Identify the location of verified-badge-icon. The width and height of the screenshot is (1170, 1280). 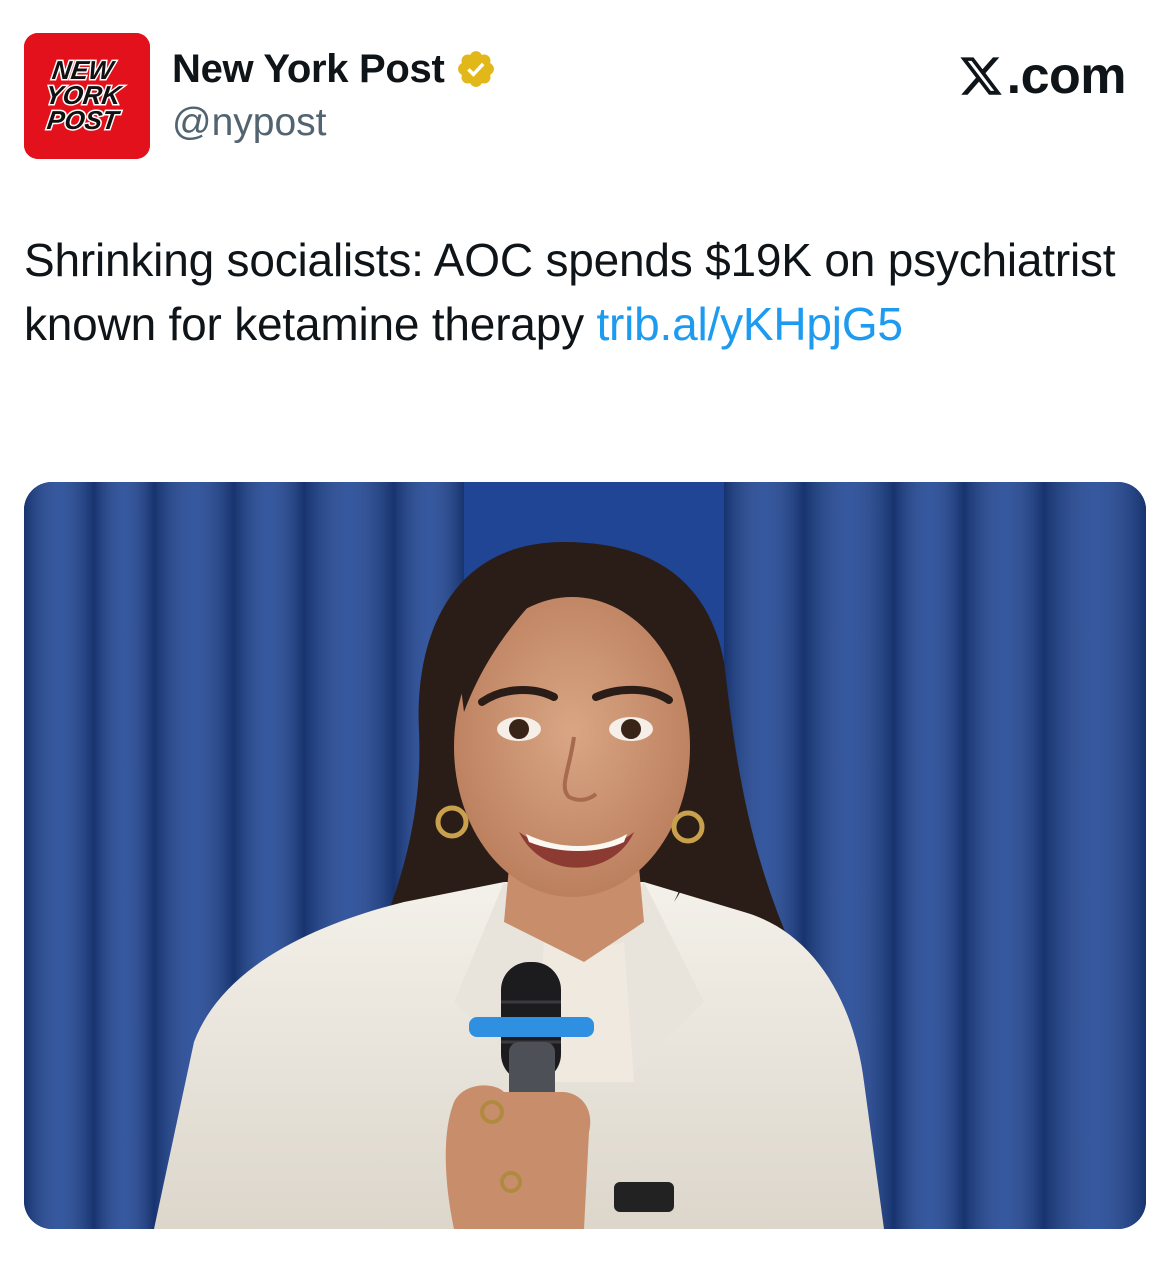
(475, 69).